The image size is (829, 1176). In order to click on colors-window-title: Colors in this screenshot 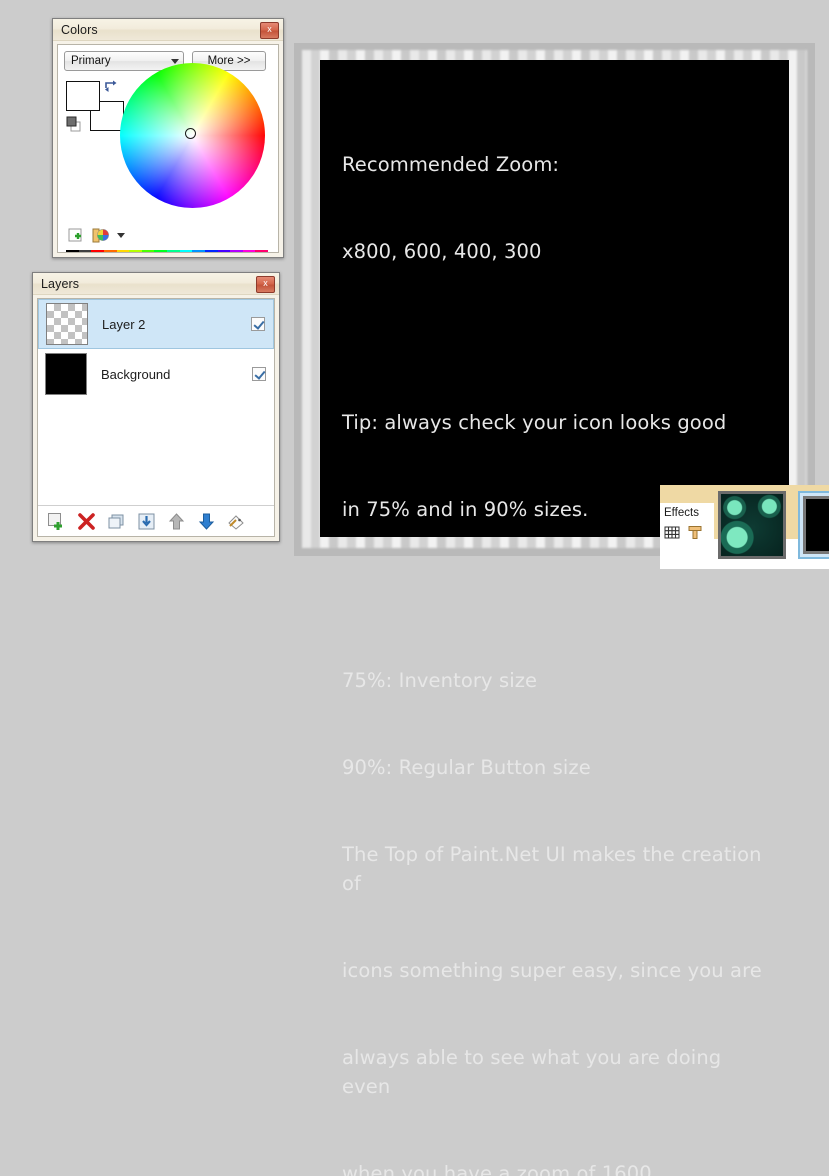, I will do `click(79, 29)`.